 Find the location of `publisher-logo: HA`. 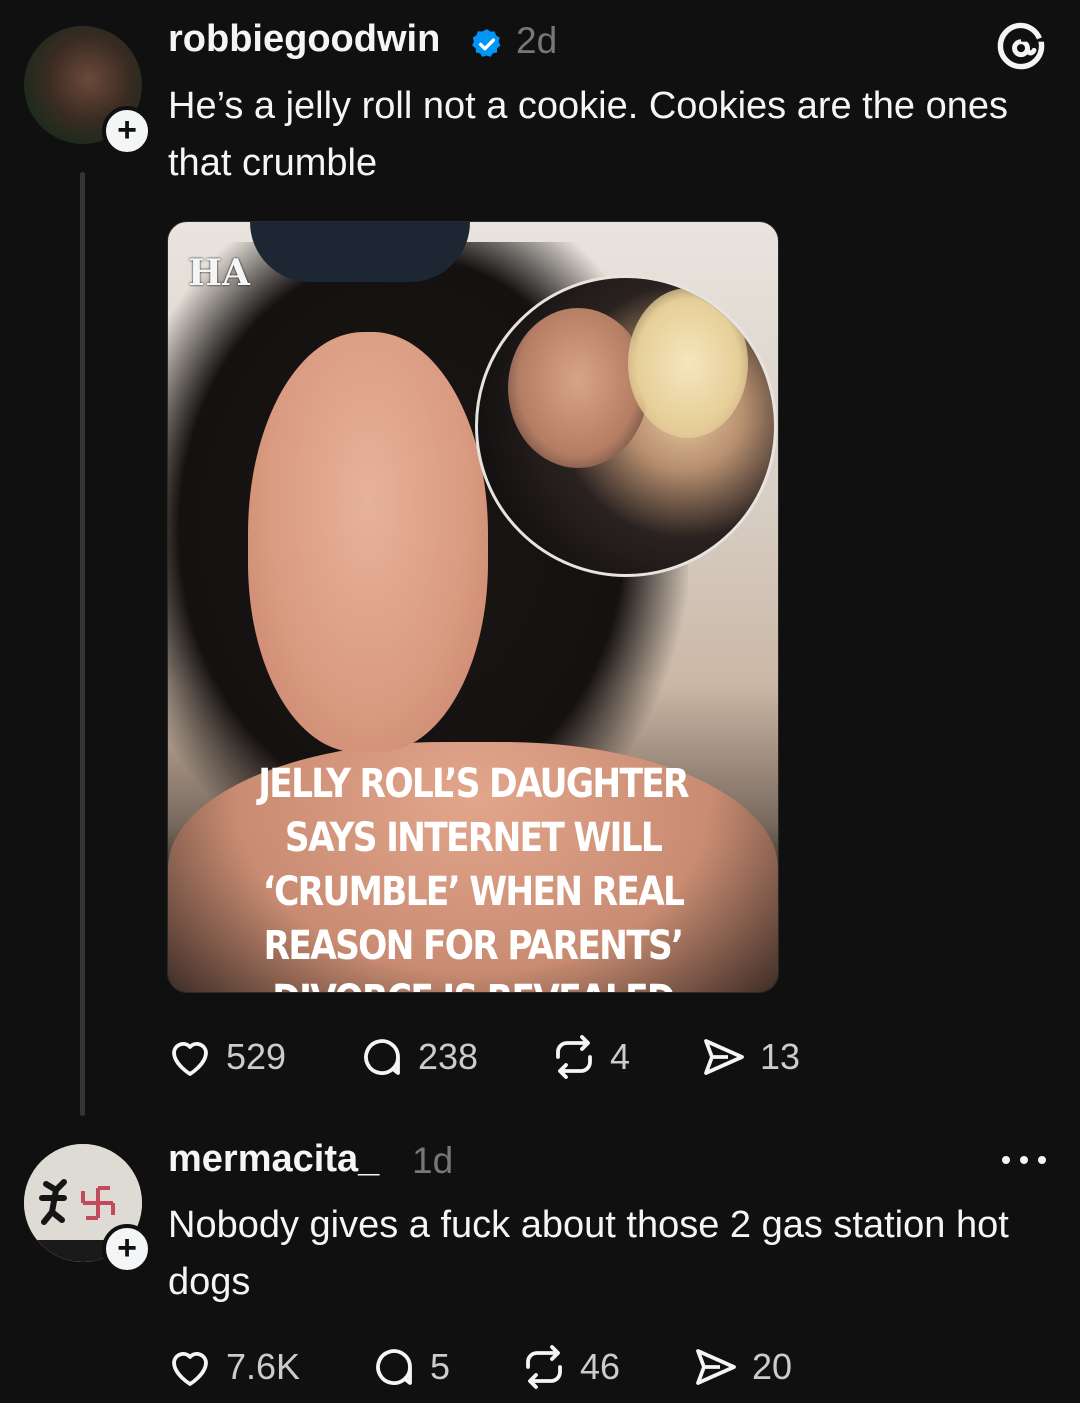

publisher-logo: HA is located at coordinates (219, 273).